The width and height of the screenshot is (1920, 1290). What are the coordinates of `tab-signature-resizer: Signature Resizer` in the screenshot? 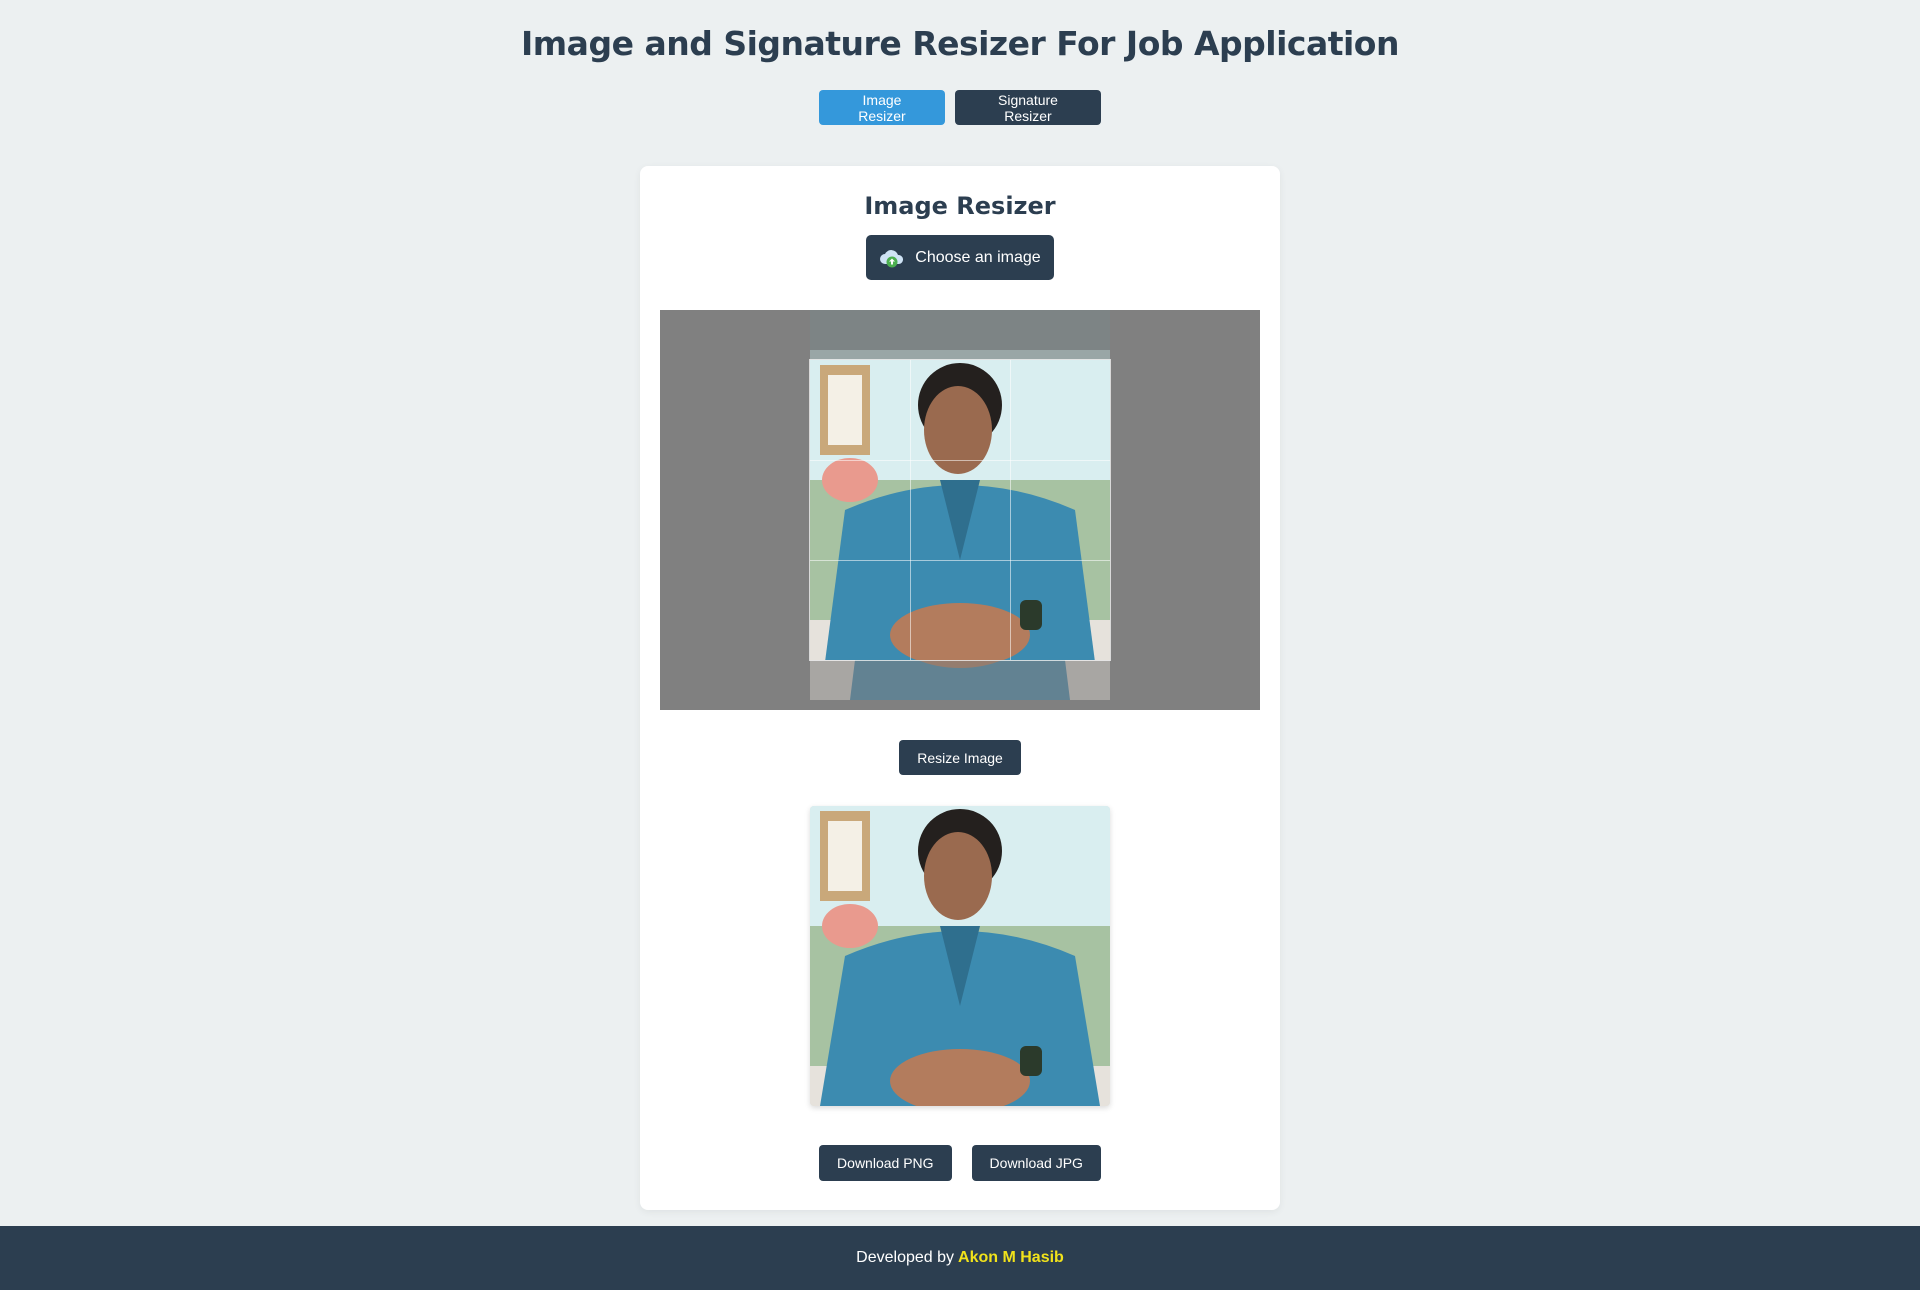 It's located at (1028, 107).